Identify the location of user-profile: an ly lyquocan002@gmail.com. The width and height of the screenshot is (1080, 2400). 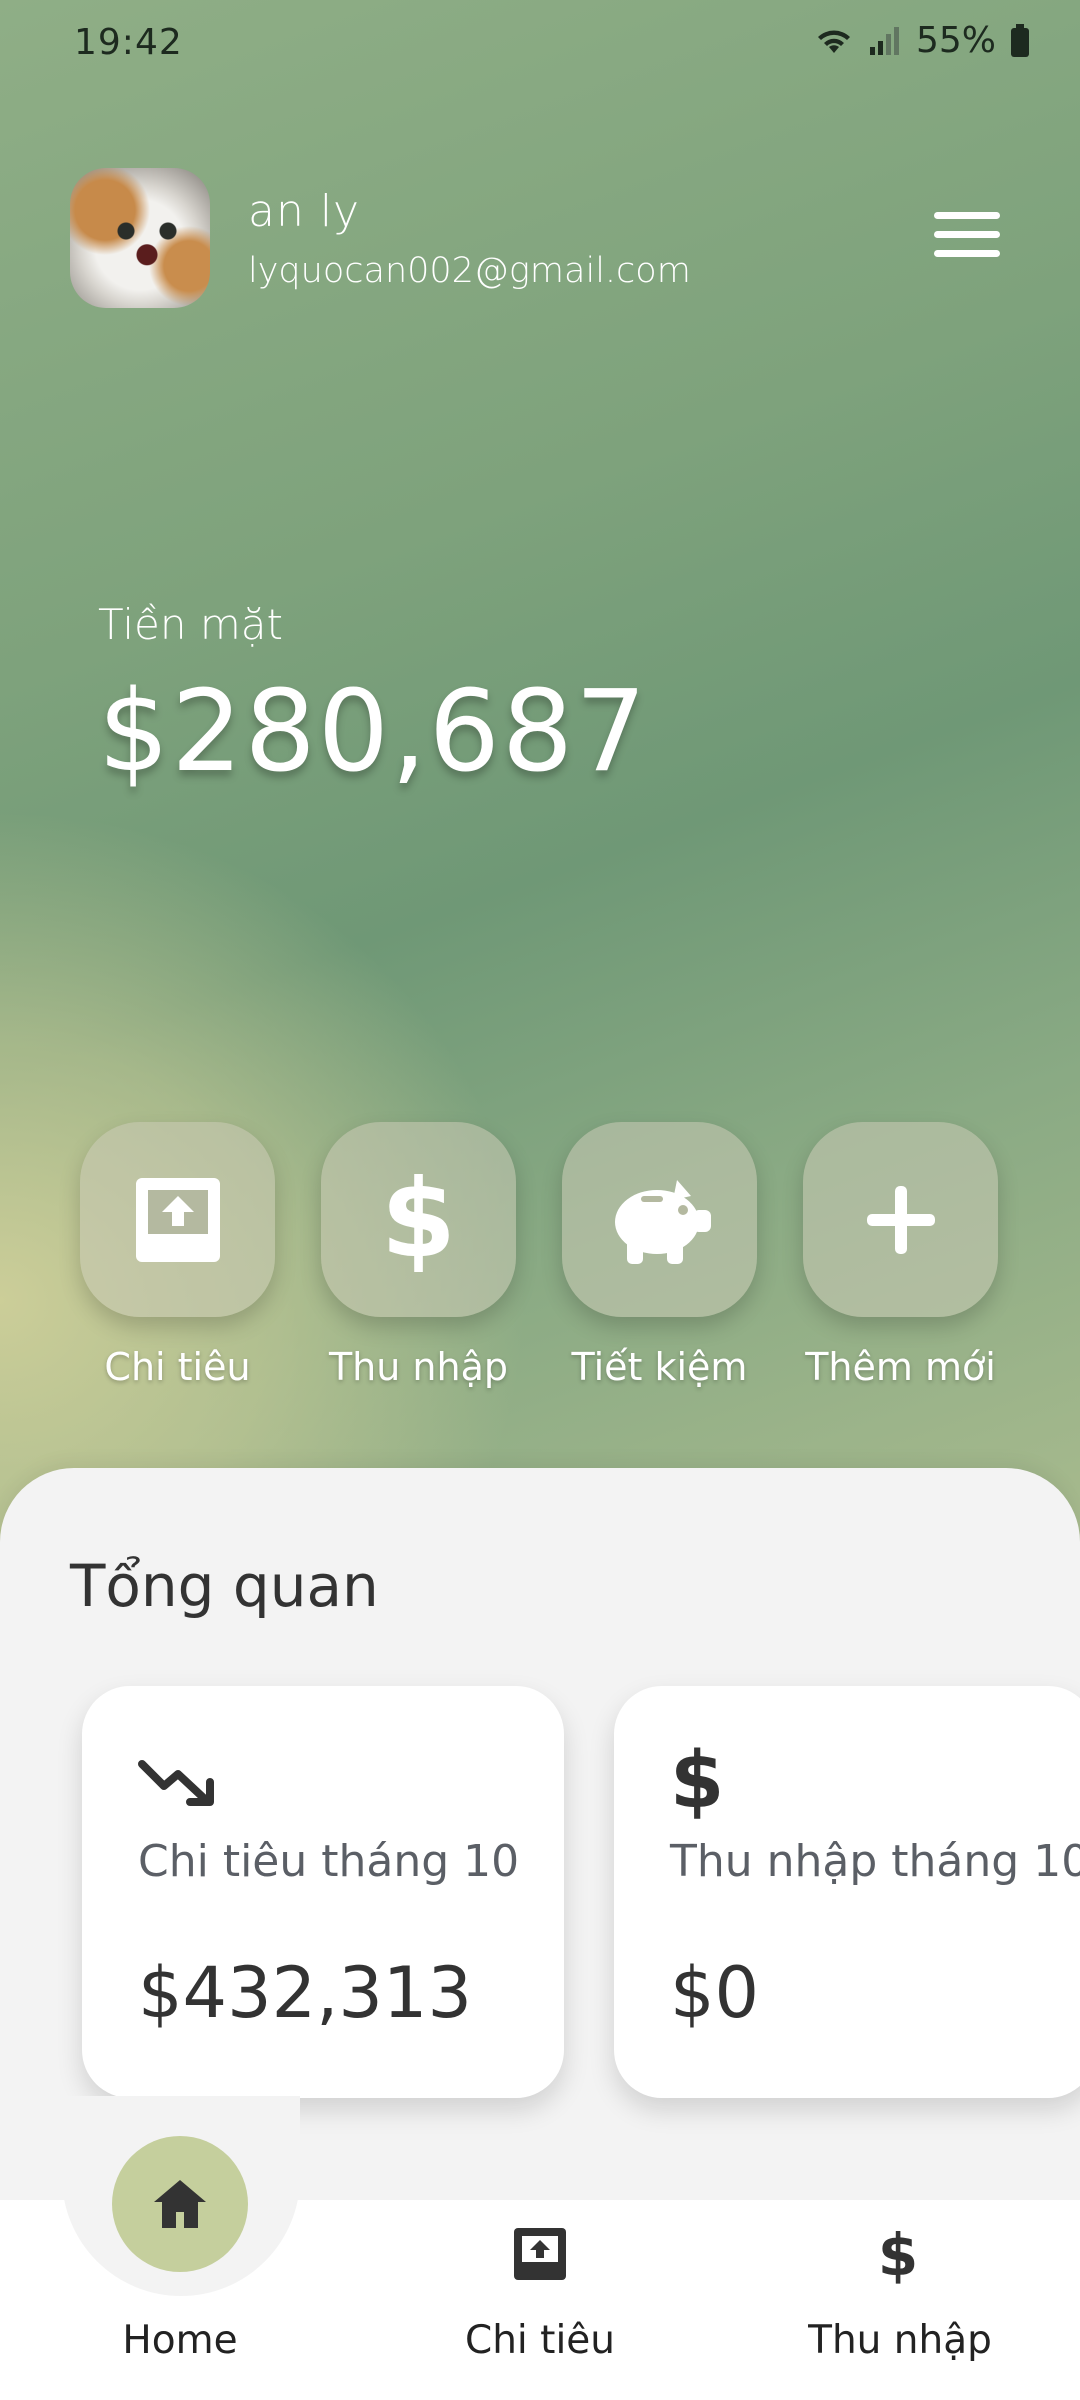
(380, 238).